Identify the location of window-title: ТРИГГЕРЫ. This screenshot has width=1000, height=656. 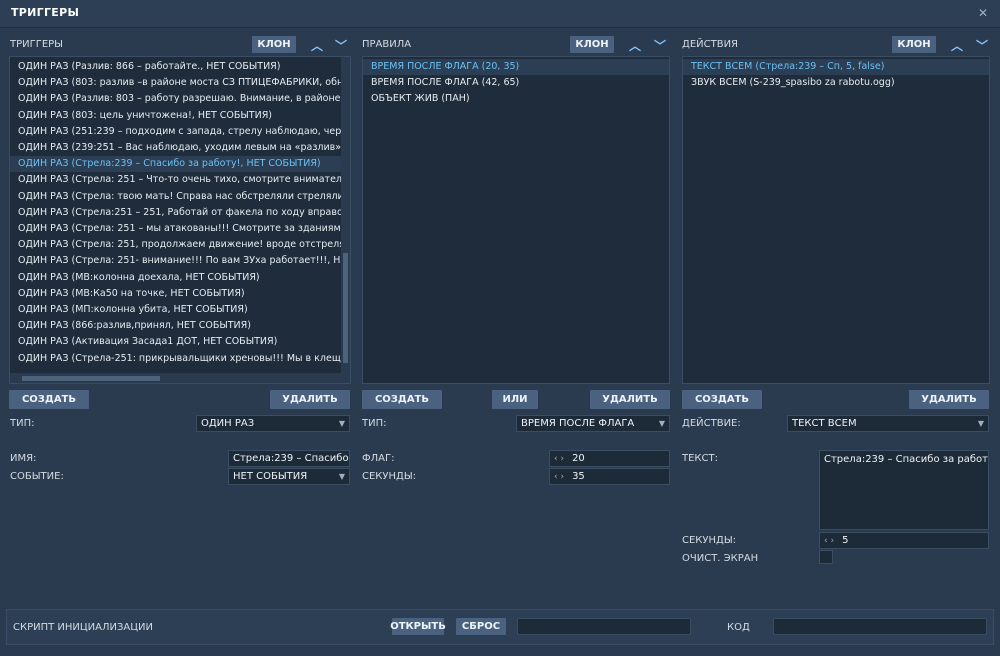
(45, 12).